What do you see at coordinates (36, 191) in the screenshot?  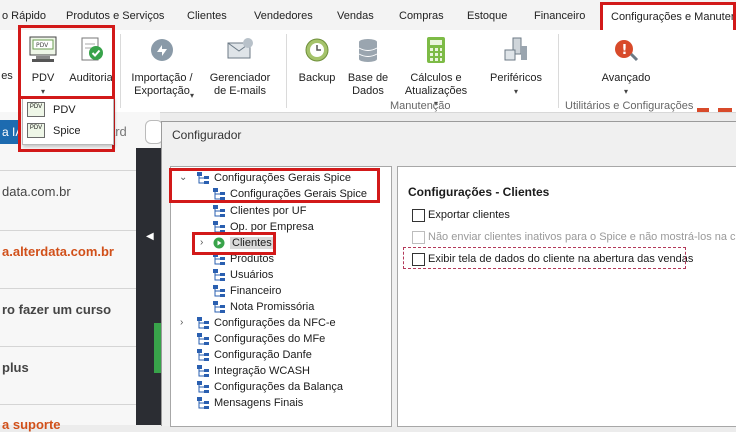 I see `background-text-1: data.com.br` at bounding box center [36, 191].